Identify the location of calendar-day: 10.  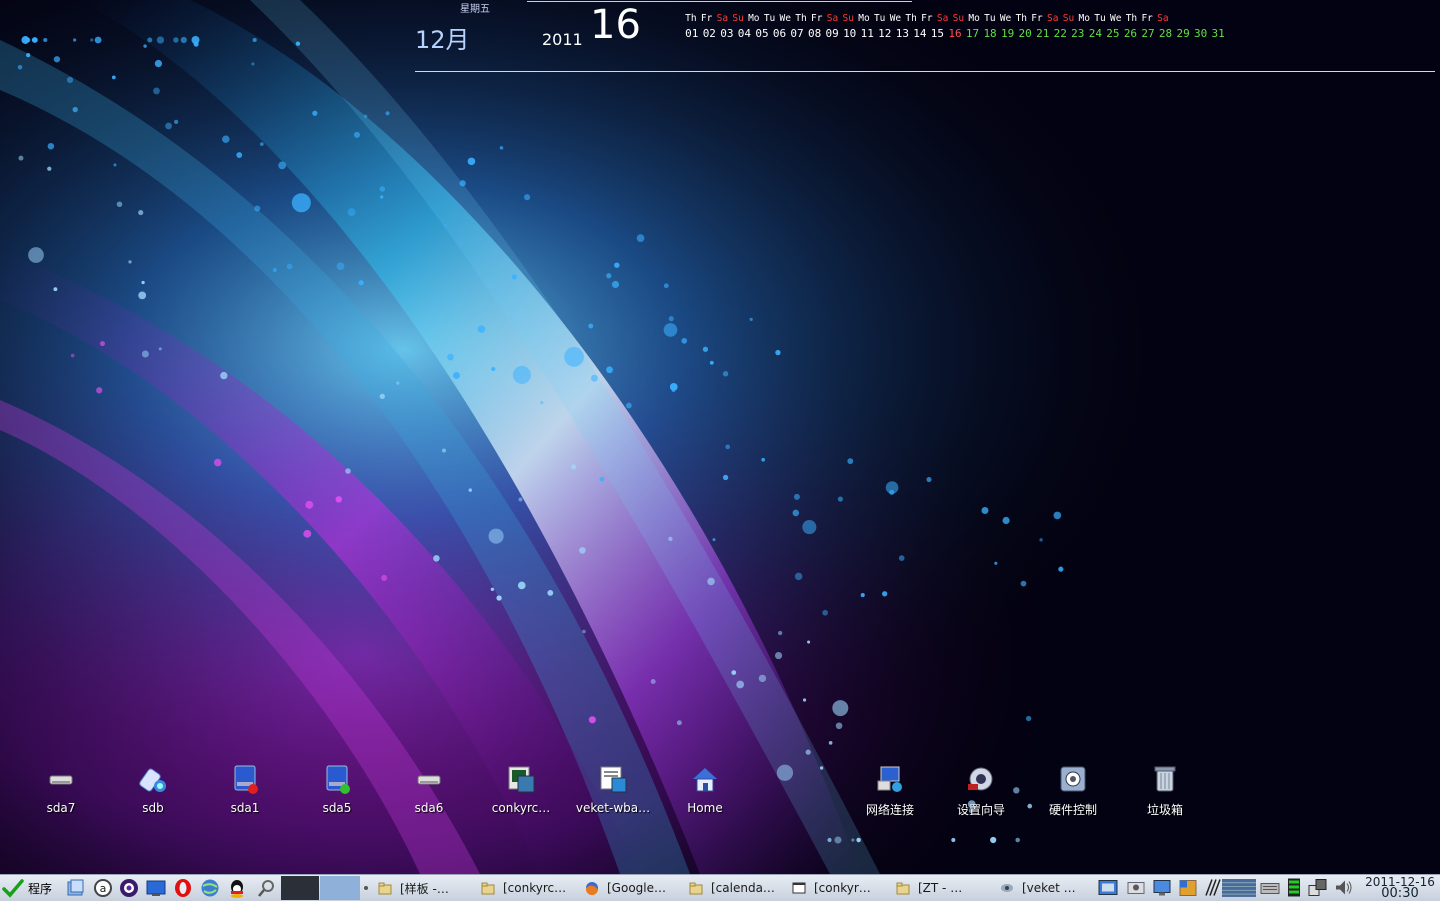
(850, 33).